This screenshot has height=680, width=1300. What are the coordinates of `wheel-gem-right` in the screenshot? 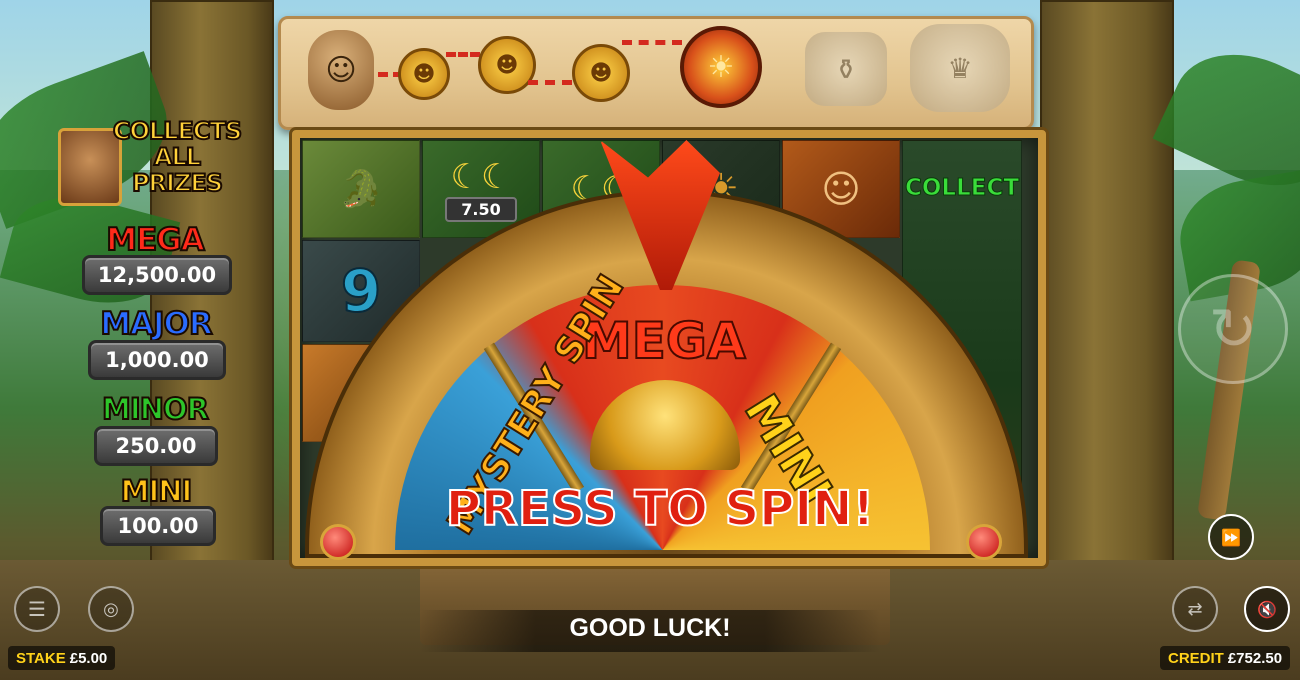 It's located at (984, 542).